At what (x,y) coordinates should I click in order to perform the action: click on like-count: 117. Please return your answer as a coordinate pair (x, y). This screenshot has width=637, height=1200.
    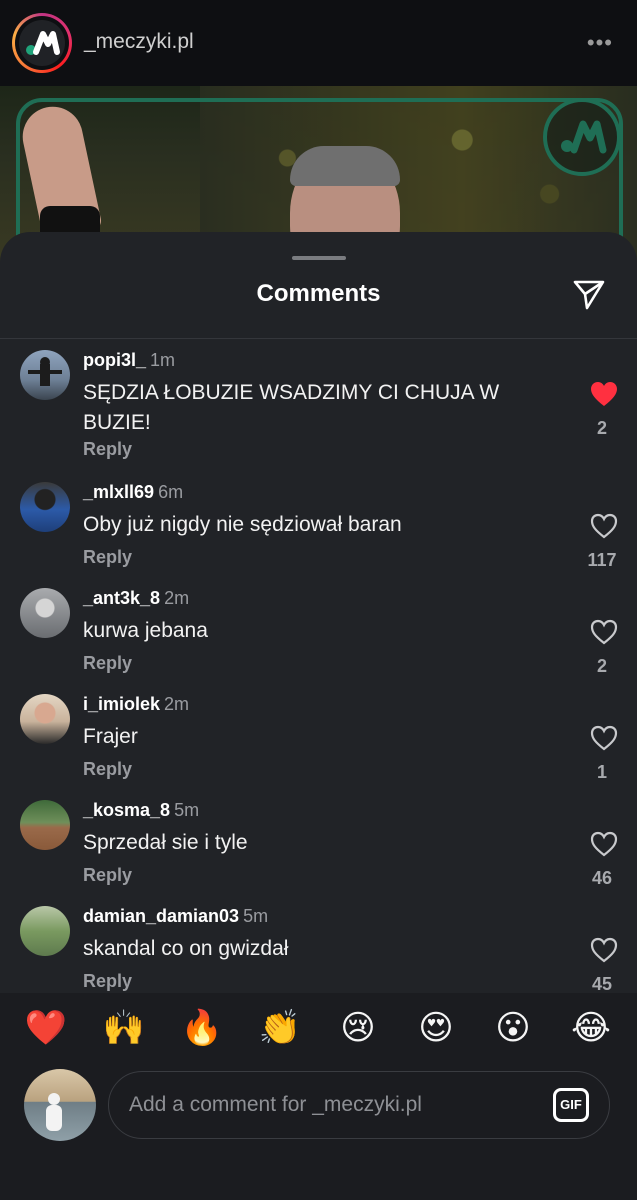
    Looking at the image, I should click on (602, 560).